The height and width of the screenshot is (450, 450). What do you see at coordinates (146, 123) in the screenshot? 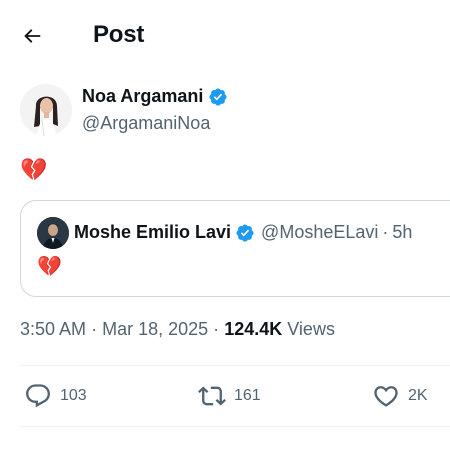
I see `author-handle: @ArgamaniNoa` at bounding box center [146, 123].